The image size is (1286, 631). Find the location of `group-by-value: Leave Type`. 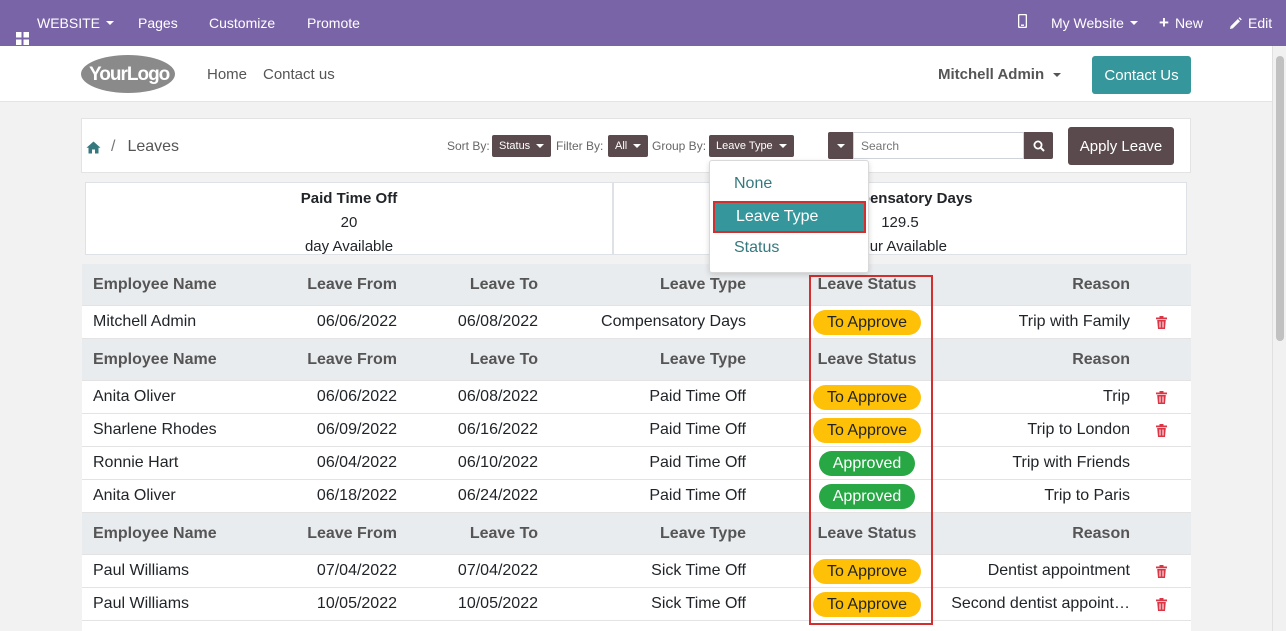

group-by-value: Leave Type is located at coordinates (744, 146).